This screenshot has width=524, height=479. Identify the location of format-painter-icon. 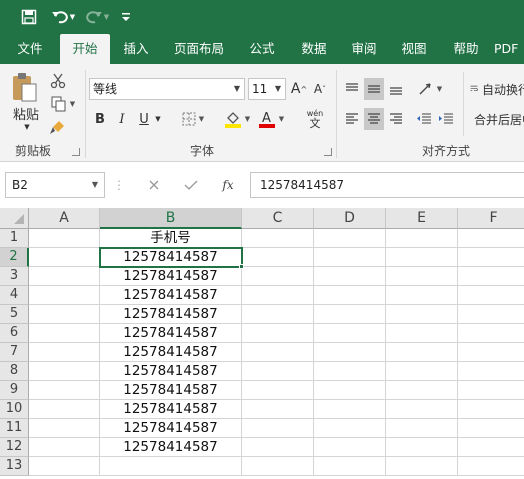
(58, 127).